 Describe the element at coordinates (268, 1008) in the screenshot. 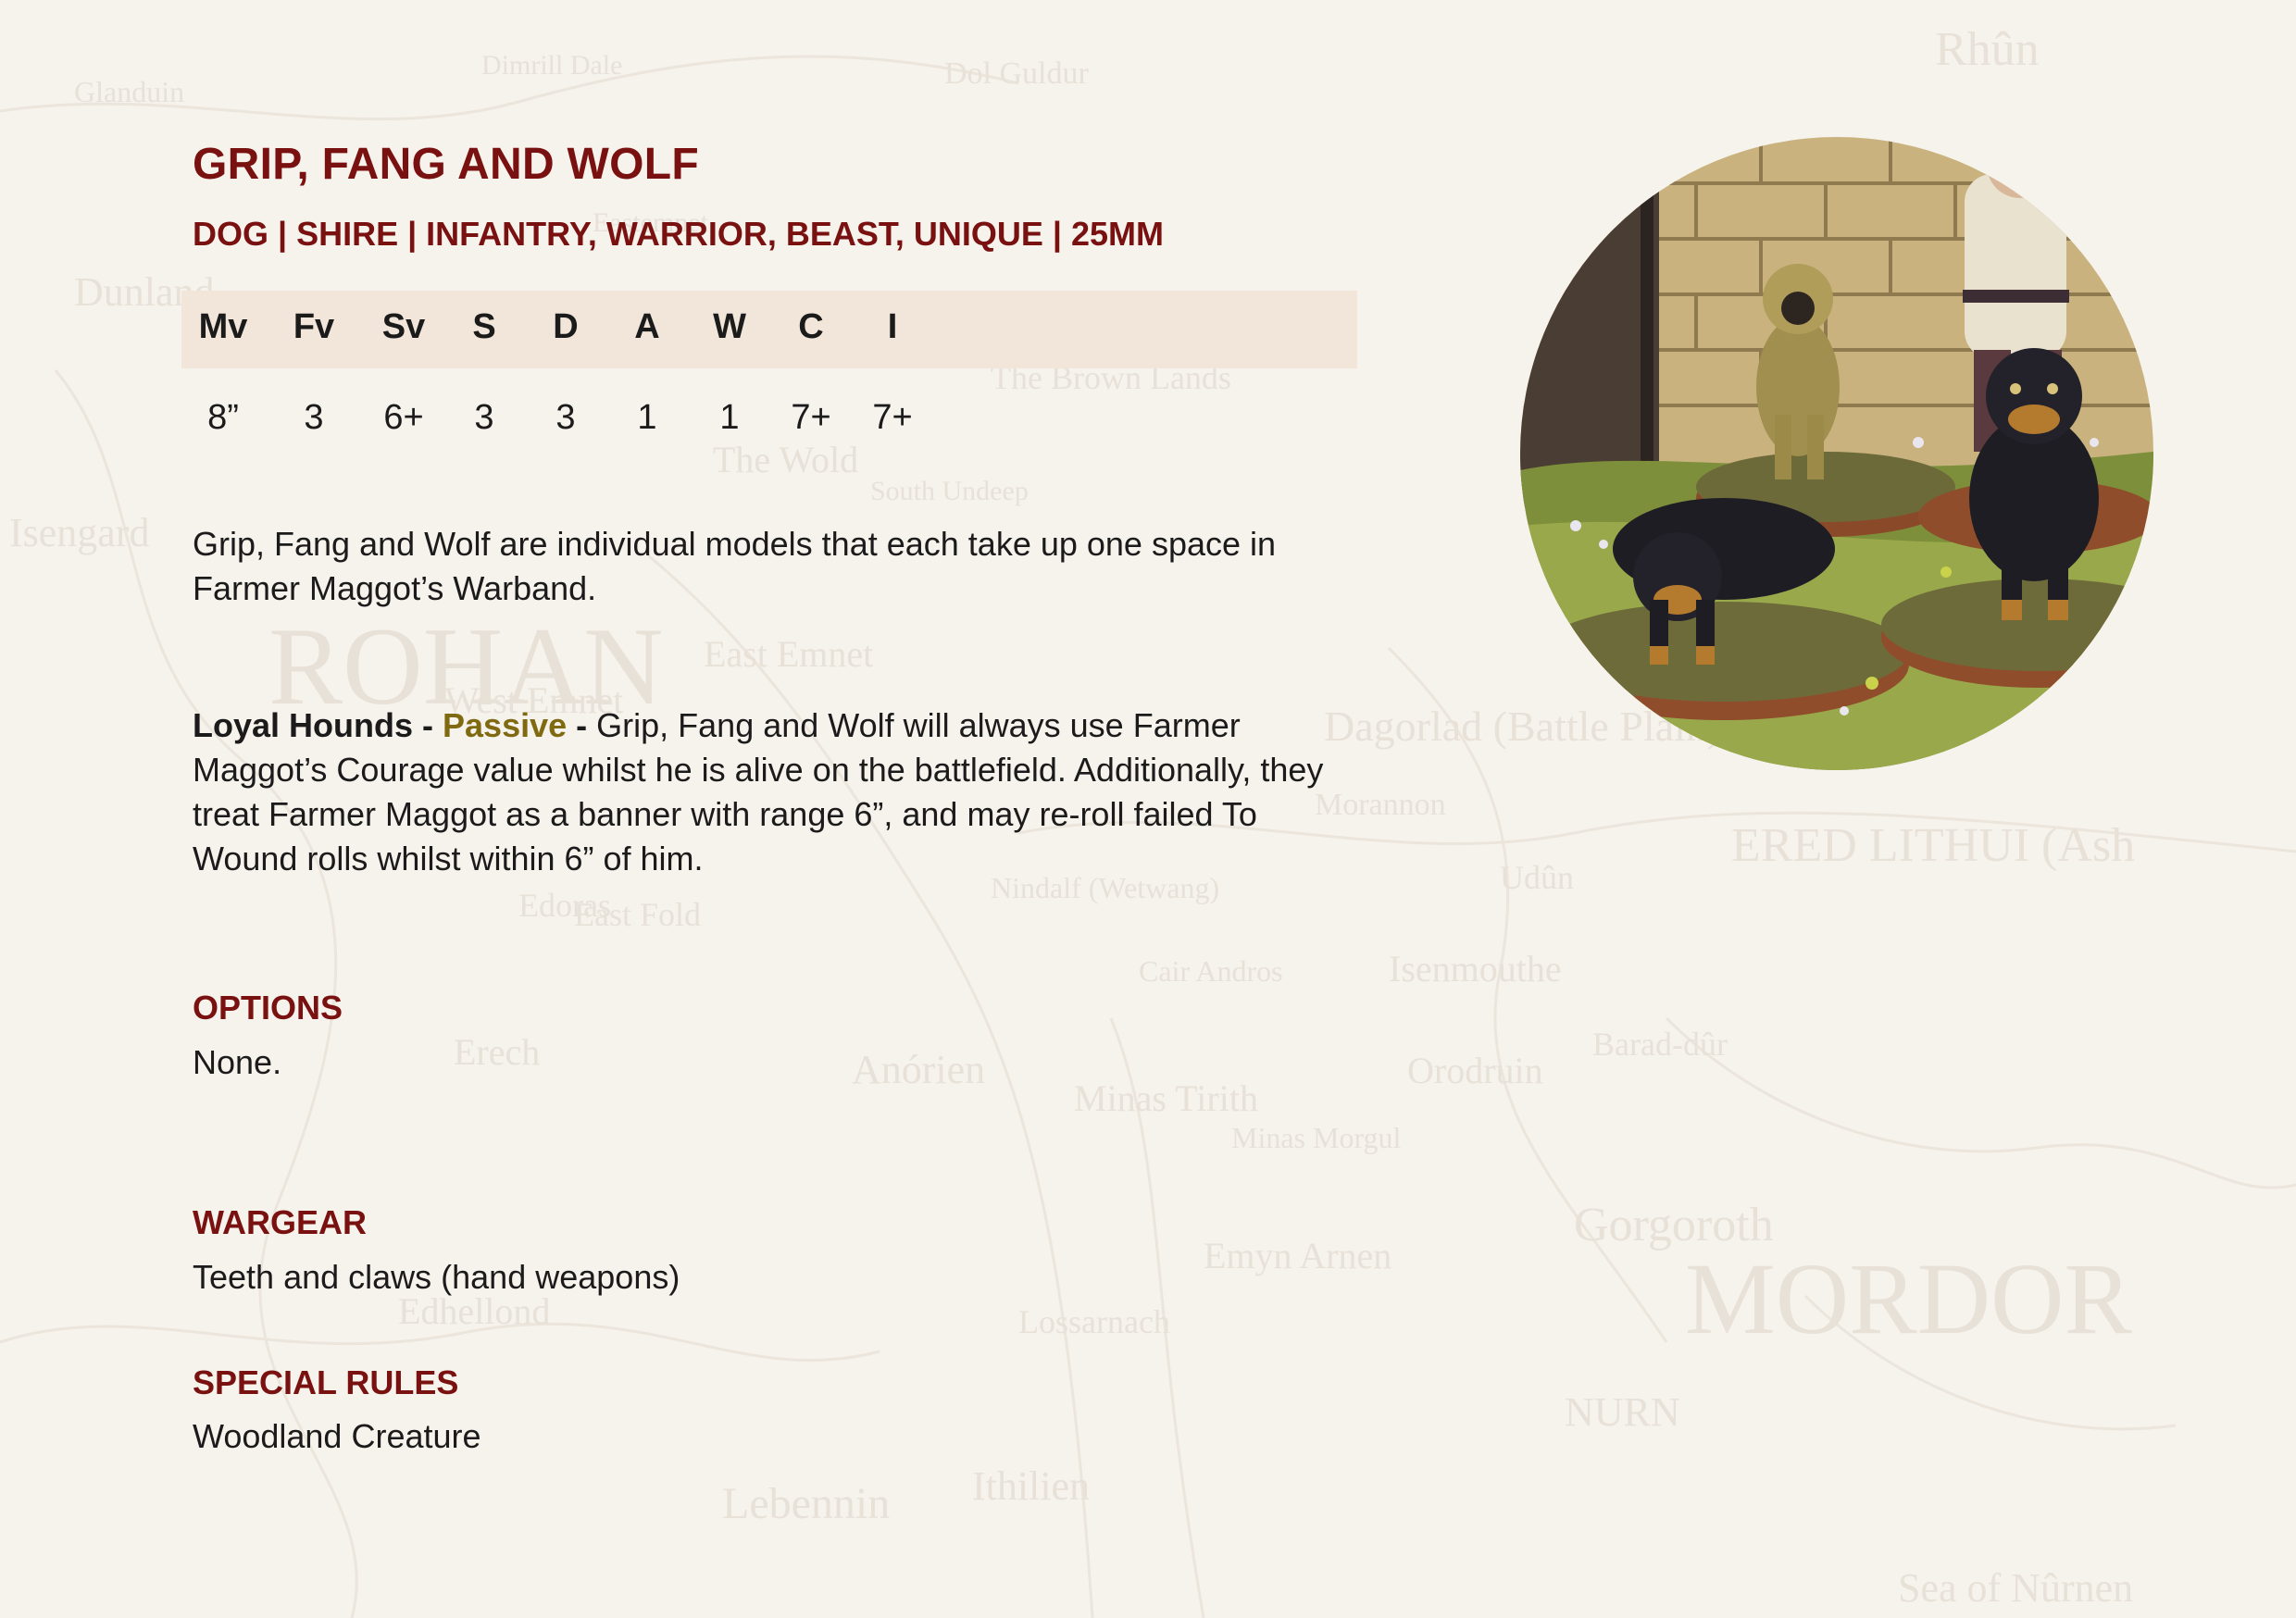

I see `options-heading: OPTIONS` at that location.